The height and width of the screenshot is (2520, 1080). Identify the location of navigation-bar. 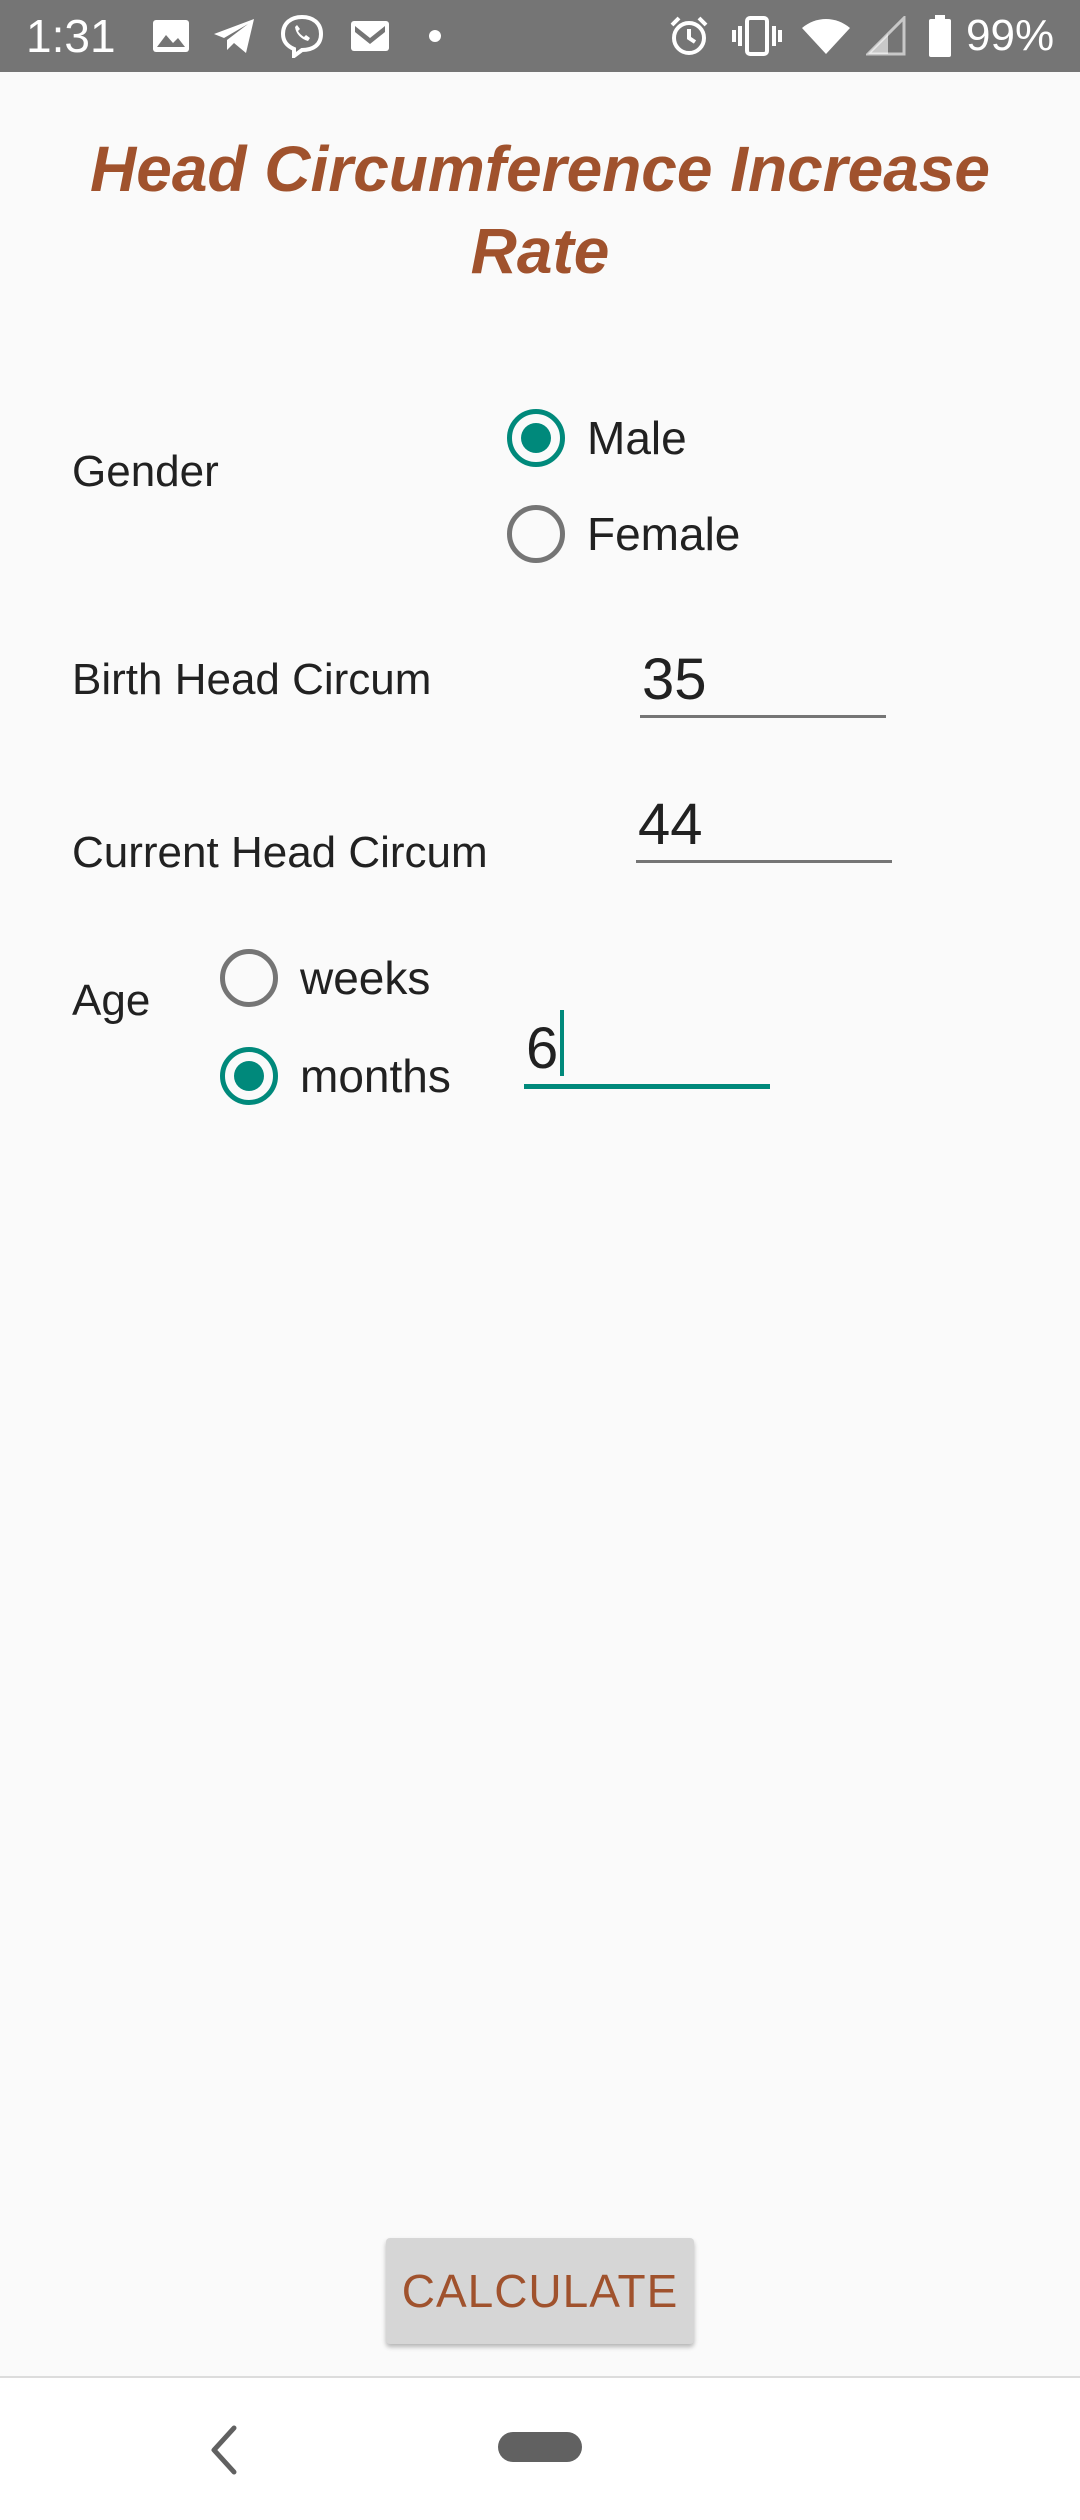
(540, 2448).